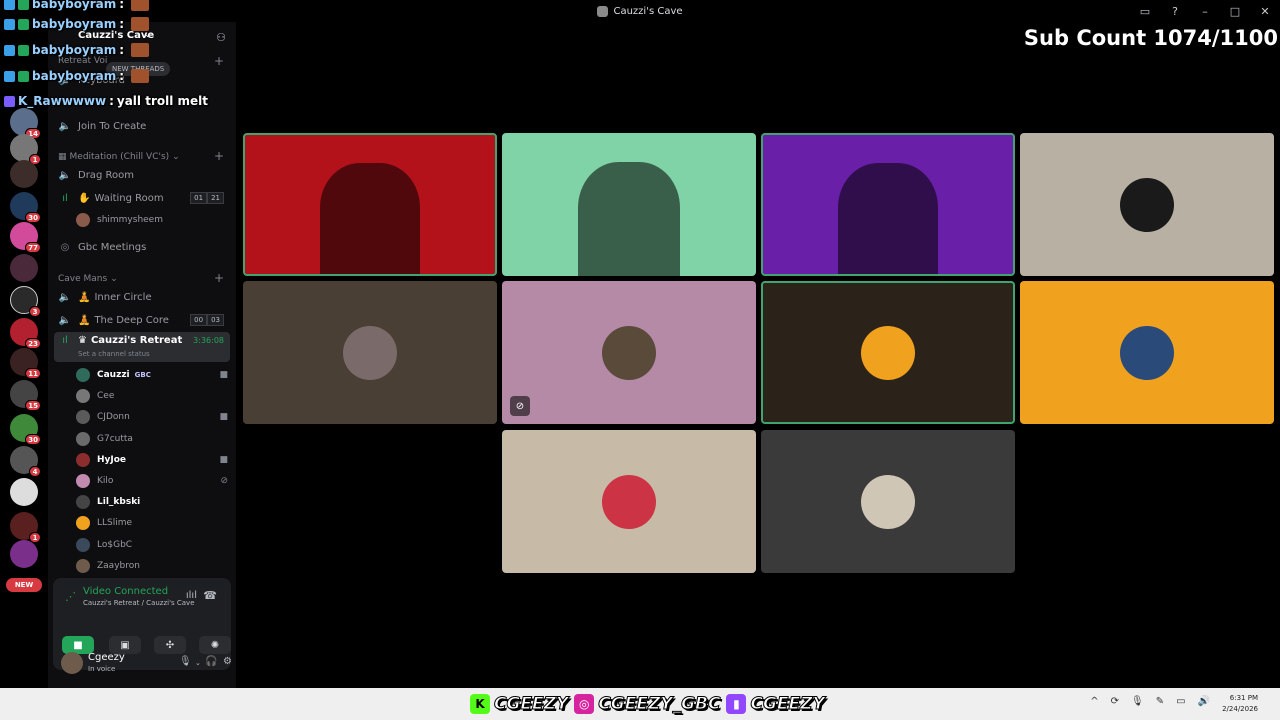  Describe the element at coordinates (1265, 11) in the screenshot. I see `close-icon: ✕` at that location.